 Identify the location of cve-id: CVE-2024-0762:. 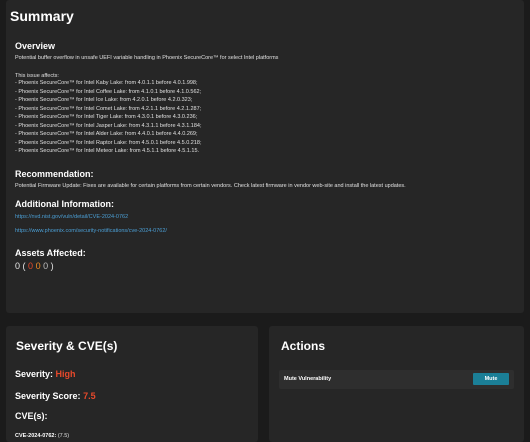
(36, 436).